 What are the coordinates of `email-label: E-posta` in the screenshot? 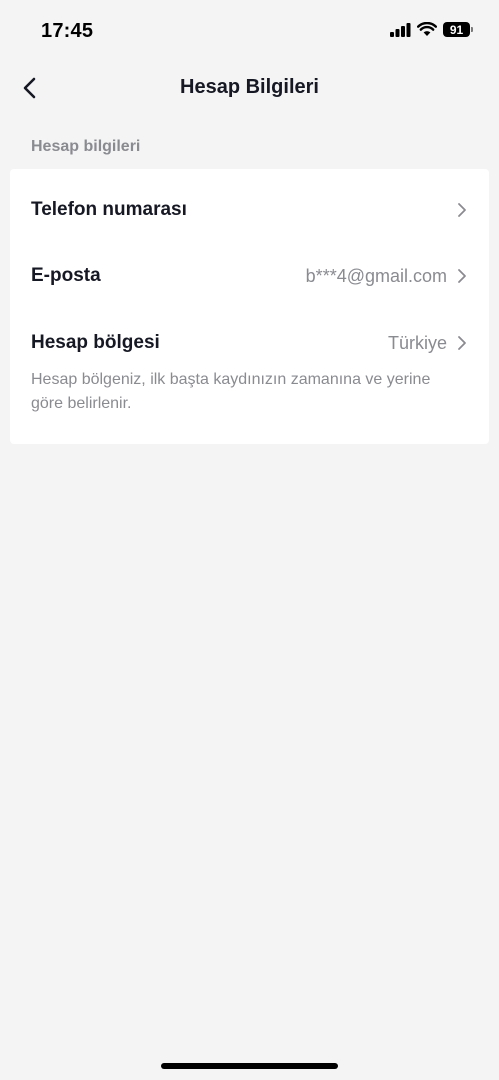 It's located at (66, 275).